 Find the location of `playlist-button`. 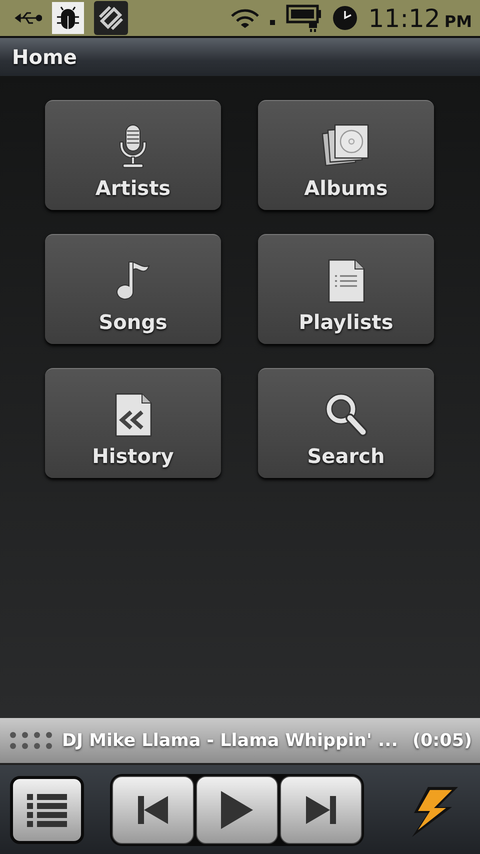

playlist-button is located at coordinates (47, 810).